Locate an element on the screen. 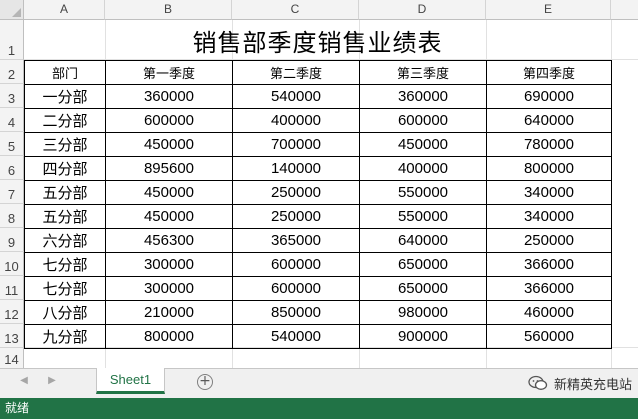 This screenshot has width=638, height=419. table-header-cell: 第二季度 is located at coordinates (296, 72).